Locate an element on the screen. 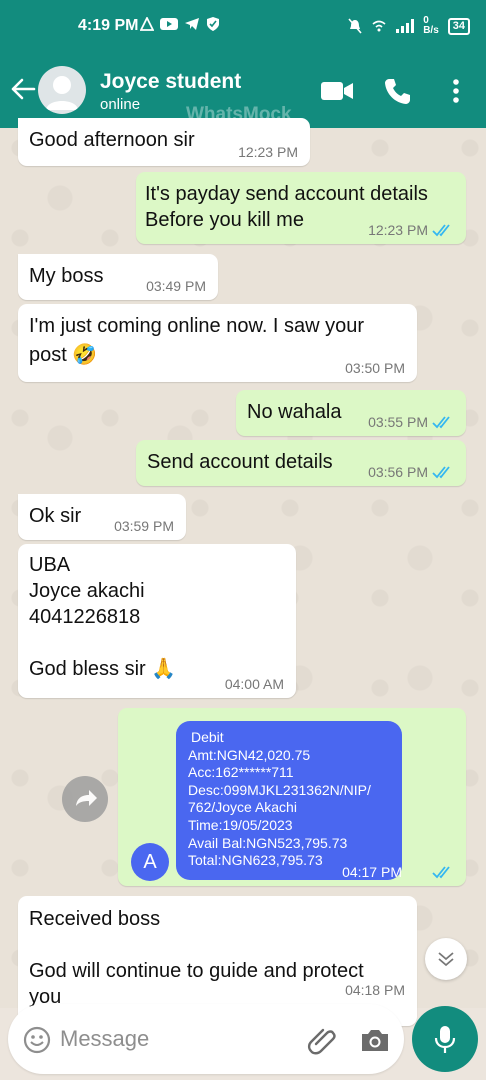 The height and width of the screenshot is (1080, 486). voice-record-button is located at coordinates (445, 1039).